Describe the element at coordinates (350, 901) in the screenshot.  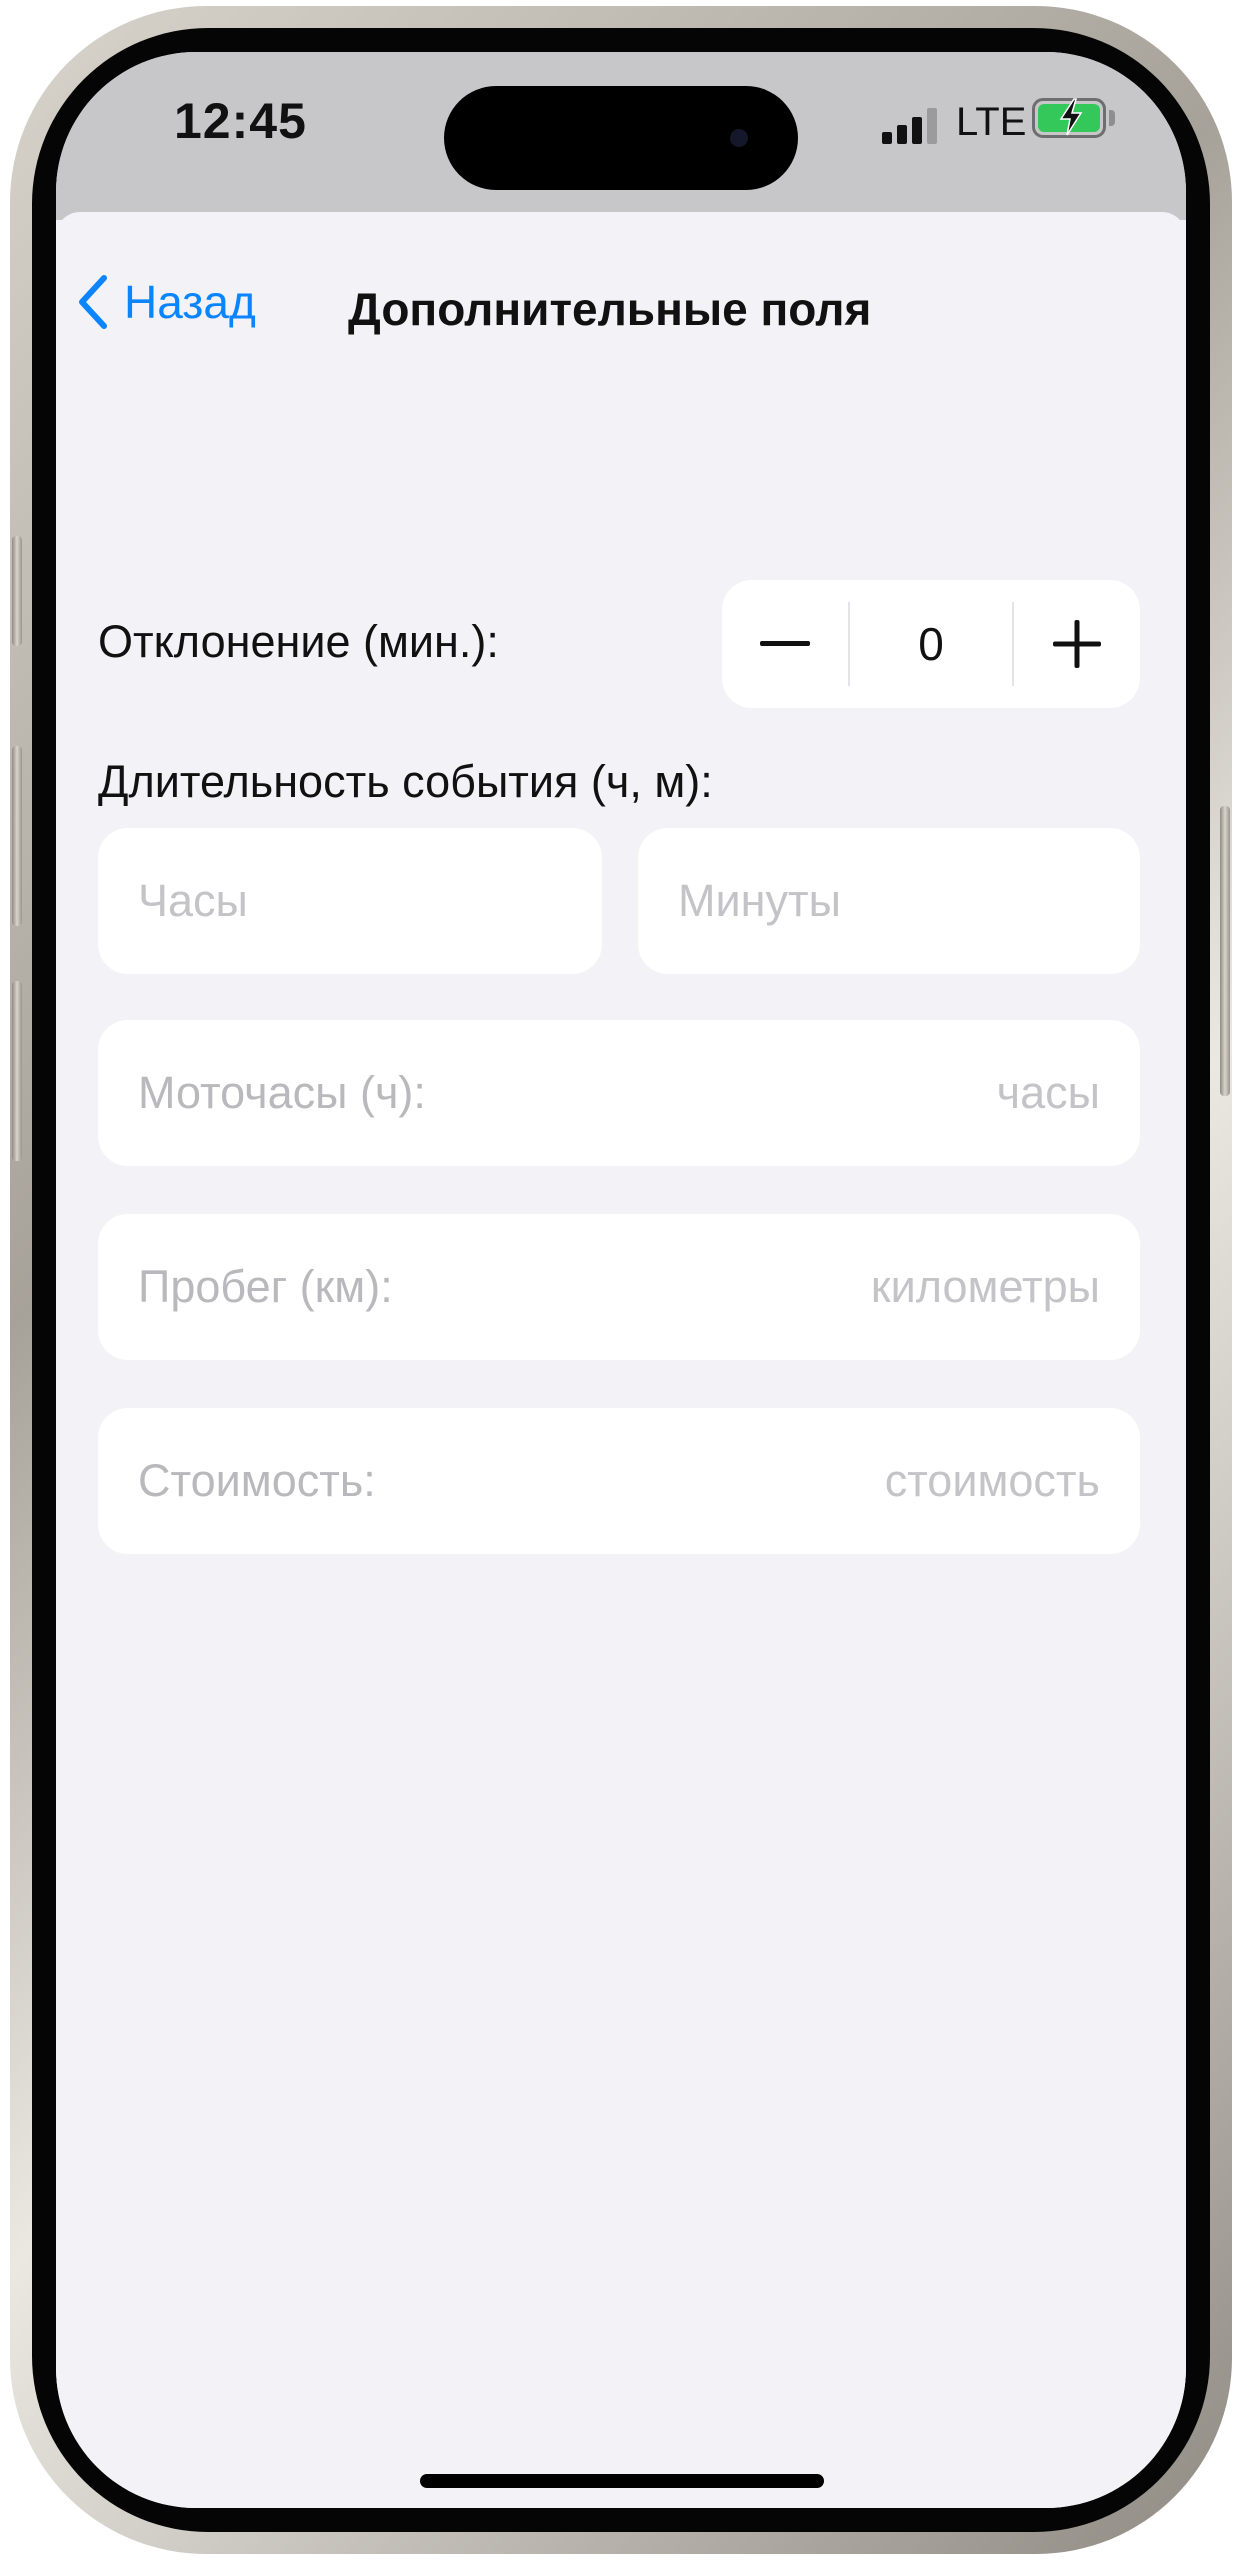
I see `hours-field: Часы` at that location.